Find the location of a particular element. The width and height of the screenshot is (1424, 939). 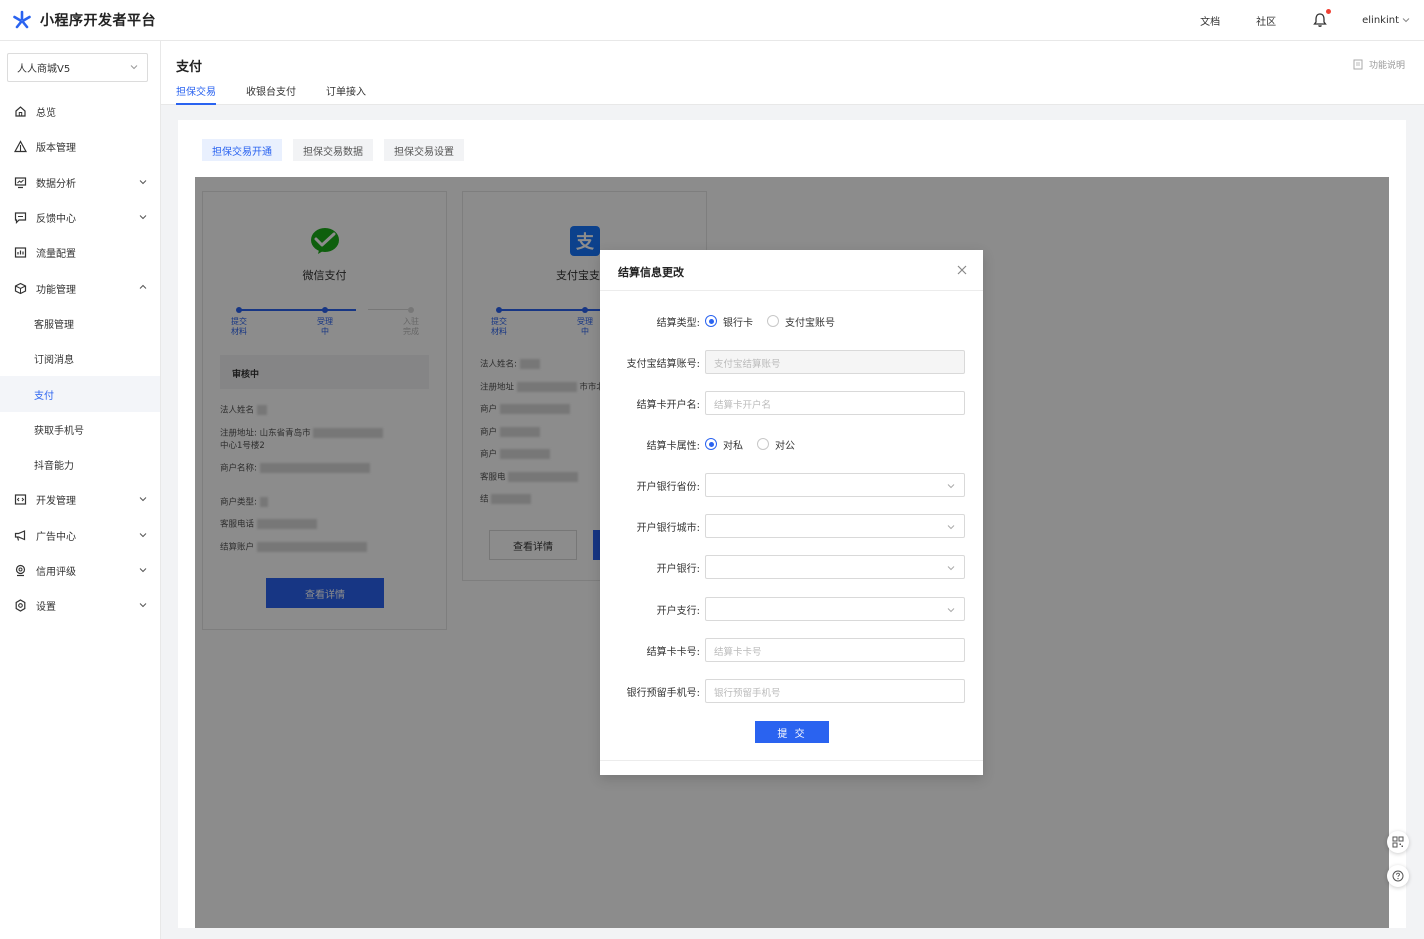

sidebar-item-settings: 设置 is located at coordinates (80, 605).